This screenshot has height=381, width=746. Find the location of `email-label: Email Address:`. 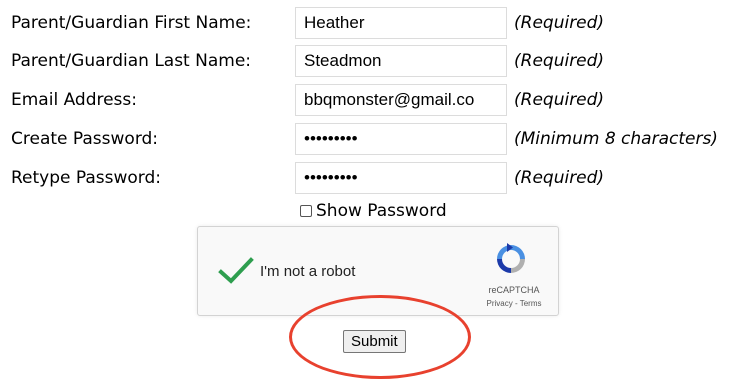

email-label: Email Address: is located at coordinates (74, 100).